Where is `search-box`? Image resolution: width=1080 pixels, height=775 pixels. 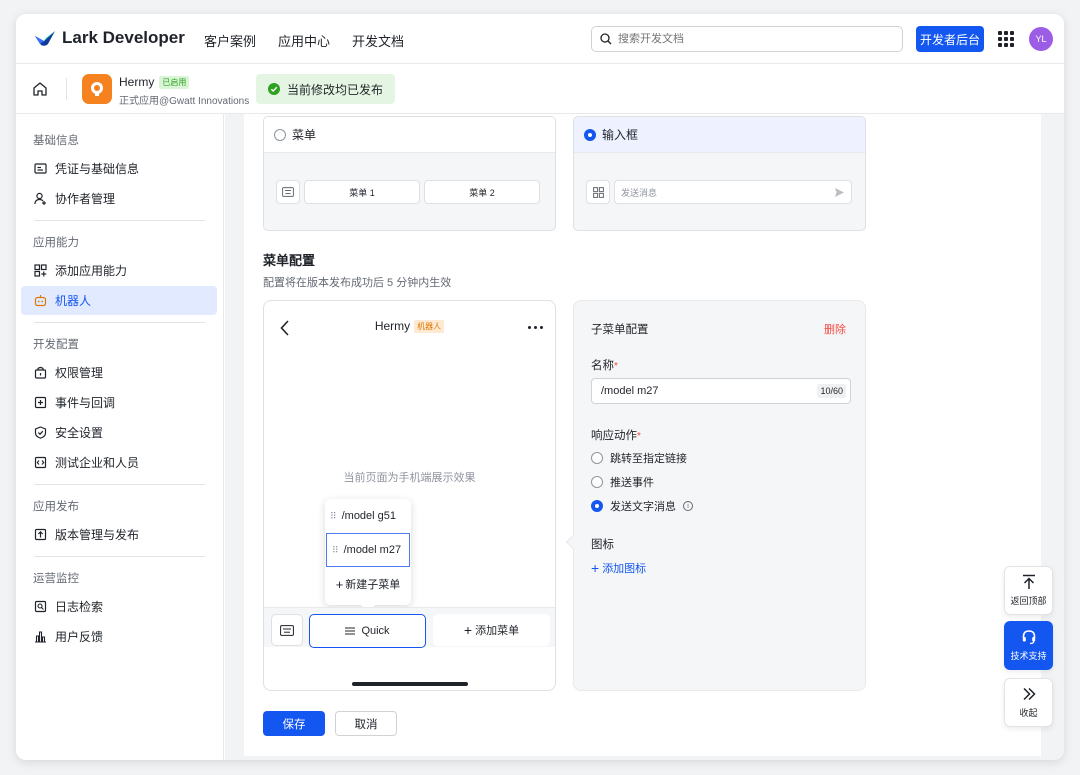
search-box is located at coordinates (747, 39).